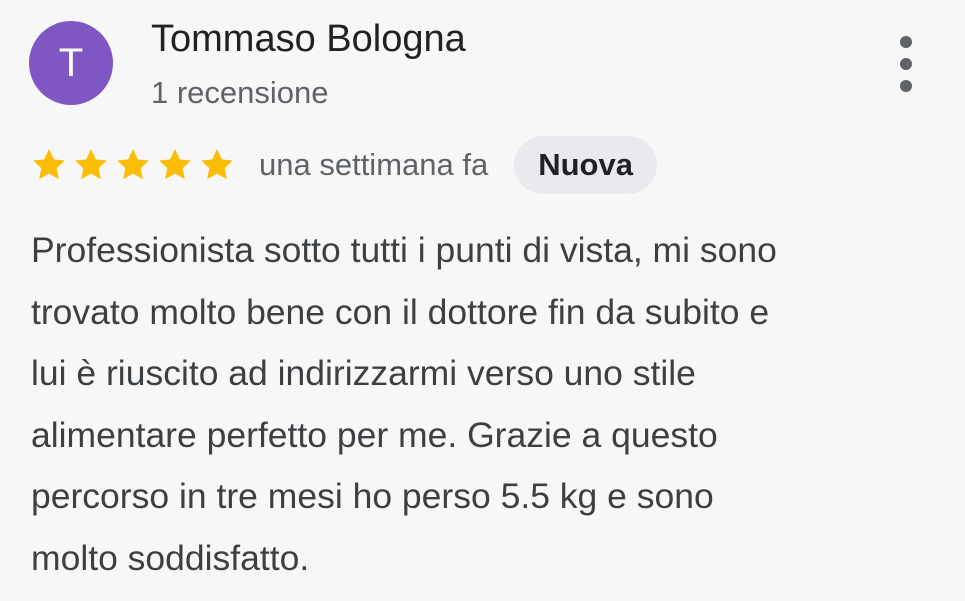 This screenshot has width=965, height=601. I want to click on avatar: T, so click(71, 63).